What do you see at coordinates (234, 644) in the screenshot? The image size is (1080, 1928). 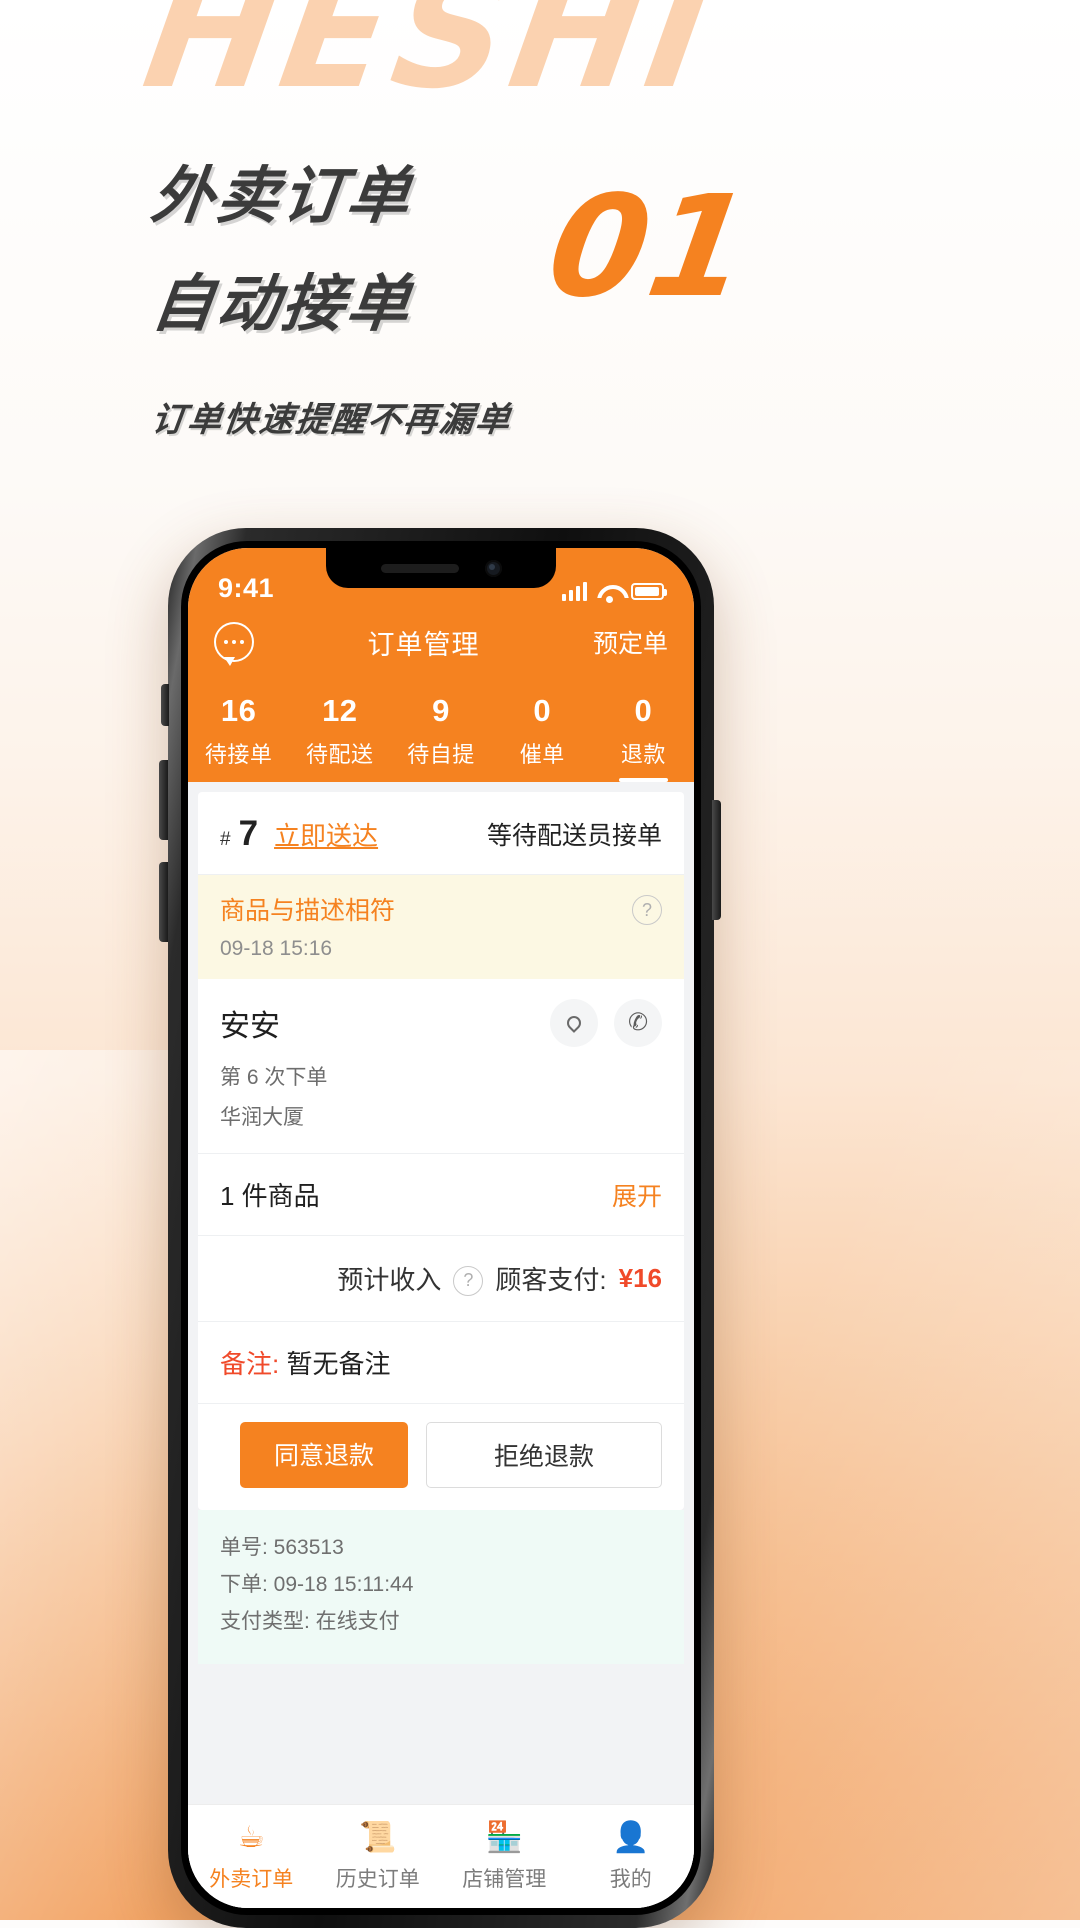 I see `chat-bubble-icon` at bounding box center [234, 644].